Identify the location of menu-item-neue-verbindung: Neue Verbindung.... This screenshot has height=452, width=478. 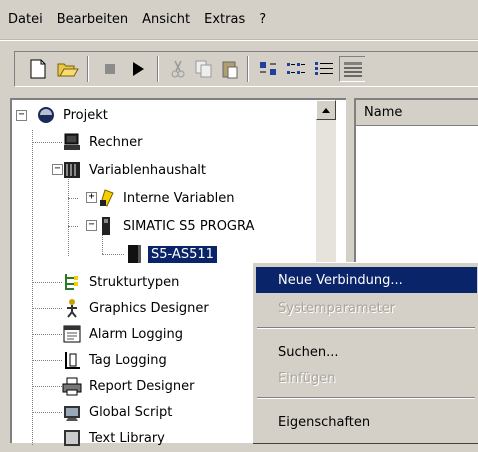
(366, 280).